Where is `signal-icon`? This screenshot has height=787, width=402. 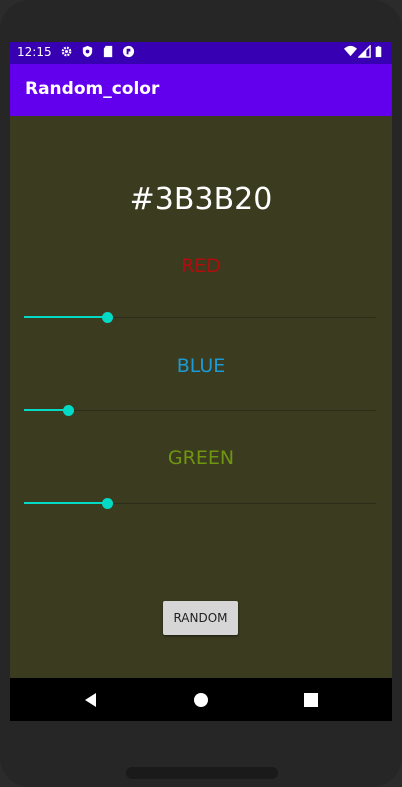
signal-icon is located at coordinates (364, 51).